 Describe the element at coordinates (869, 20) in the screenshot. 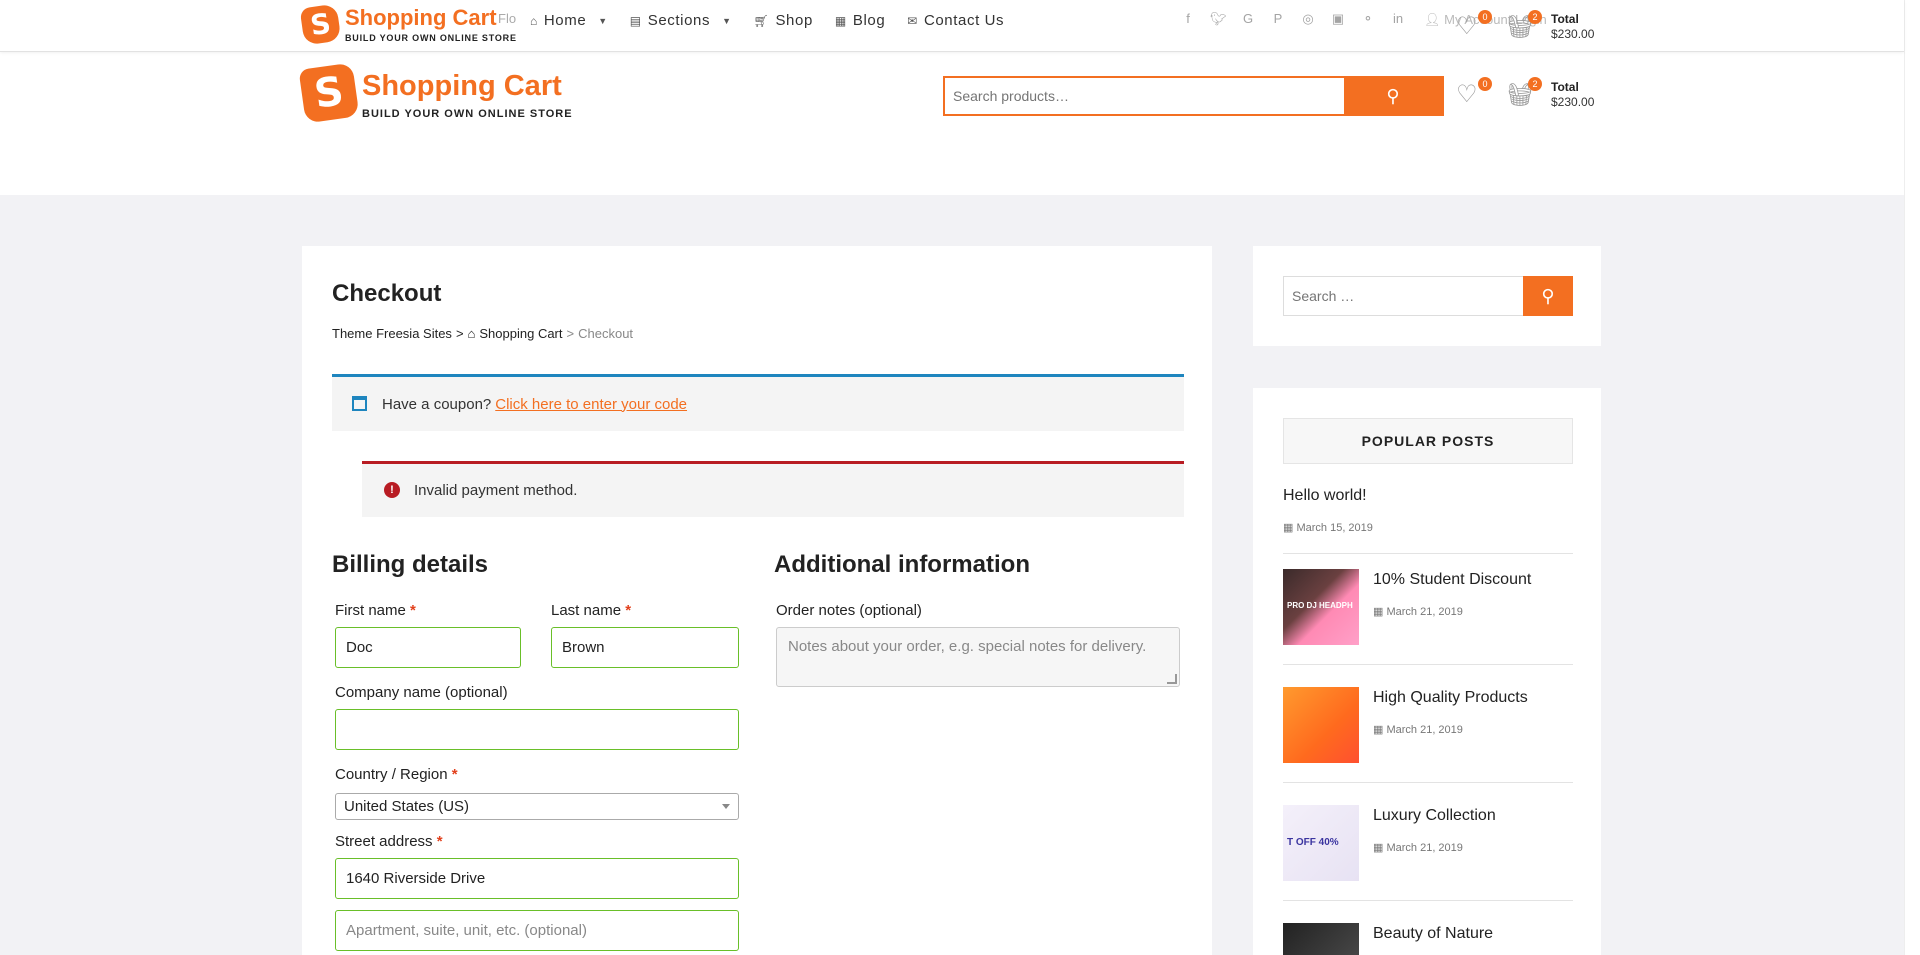

I see `nav-label-blog: Blog` at that location.